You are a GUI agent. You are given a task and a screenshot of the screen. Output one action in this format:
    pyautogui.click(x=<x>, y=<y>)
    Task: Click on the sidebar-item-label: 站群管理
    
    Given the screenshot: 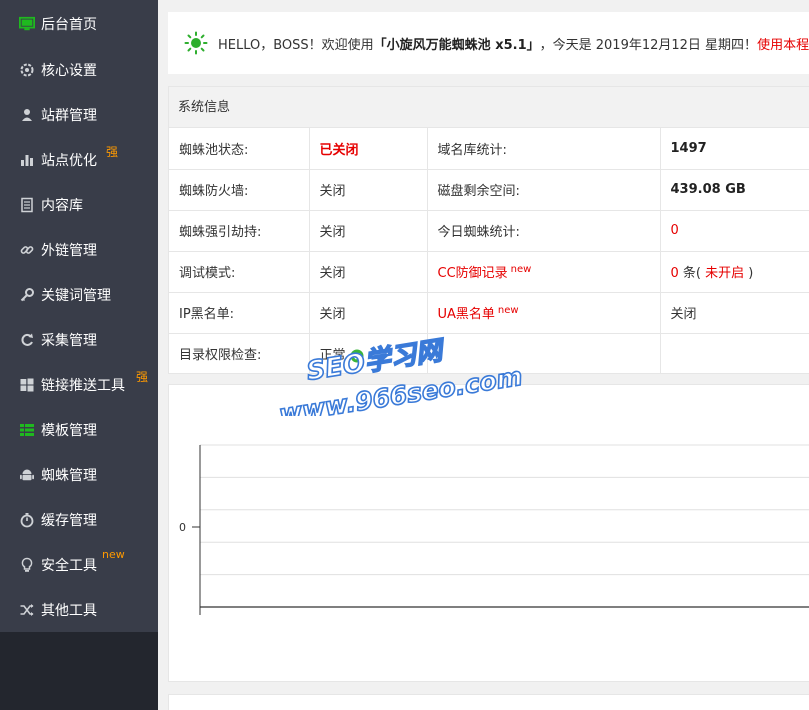 What is the action you would take?
    pyautogui.click(x=69, y=115)
    